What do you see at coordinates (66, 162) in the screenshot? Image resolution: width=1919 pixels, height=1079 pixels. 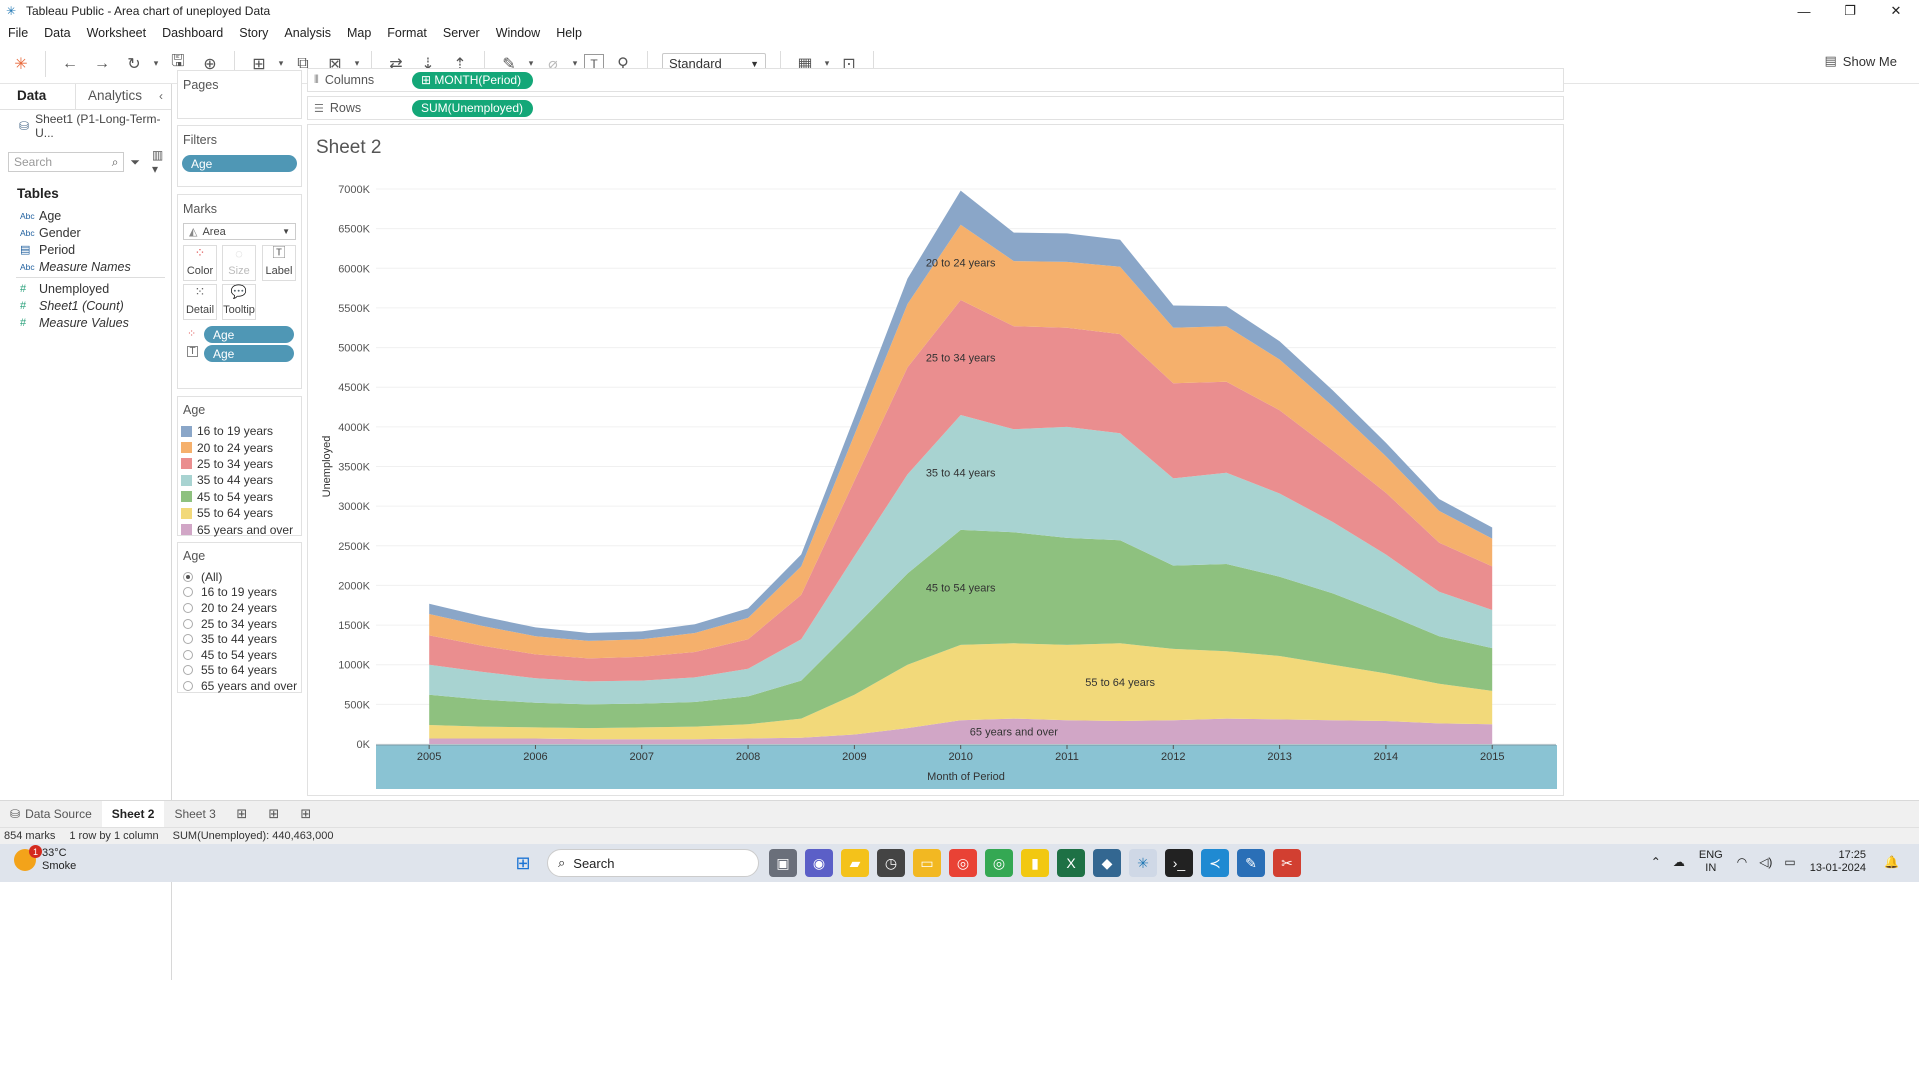 I see `field-search-input: Search ⌕` at bounding box center [66, 162].